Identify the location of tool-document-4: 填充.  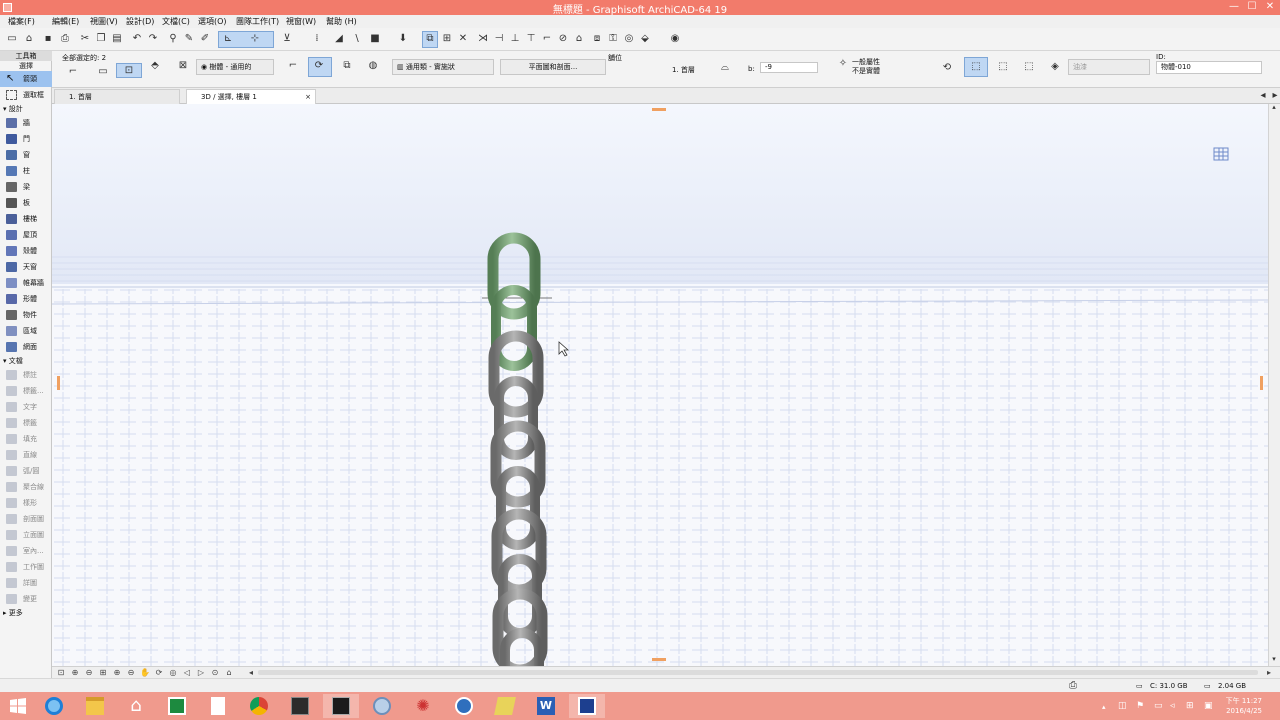
(26, 439).